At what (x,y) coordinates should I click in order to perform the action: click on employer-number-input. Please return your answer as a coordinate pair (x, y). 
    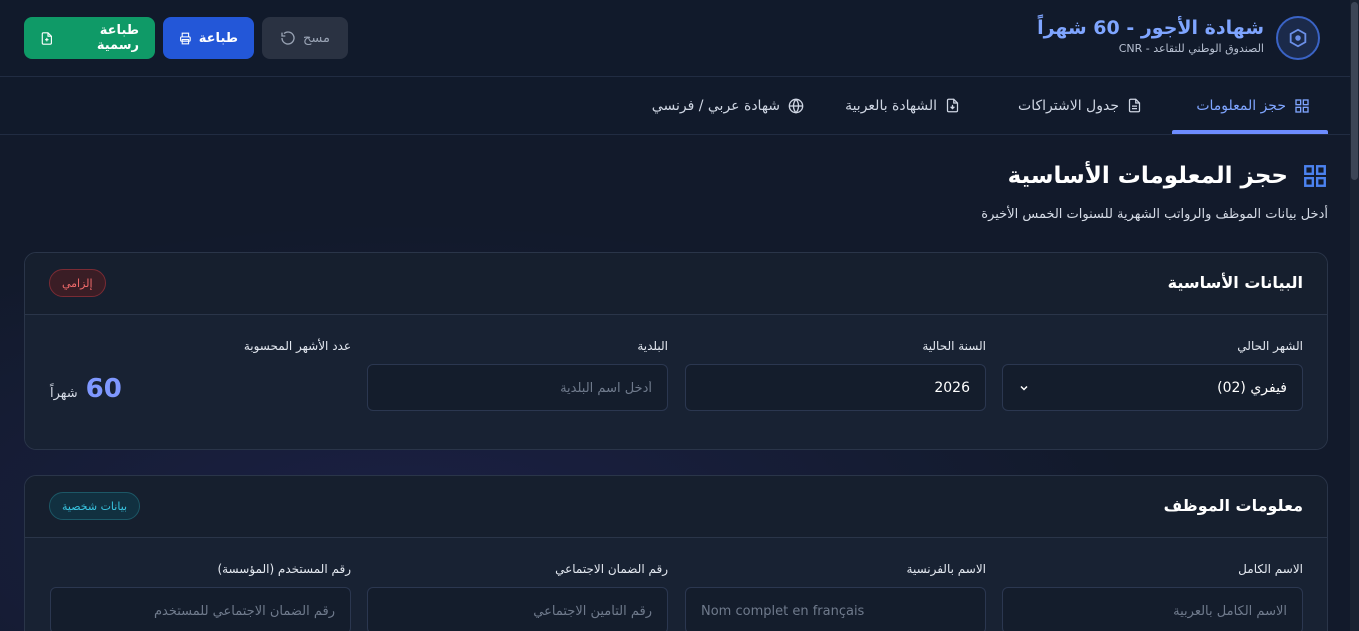
    Looking at the image, I should click on (200, 609).